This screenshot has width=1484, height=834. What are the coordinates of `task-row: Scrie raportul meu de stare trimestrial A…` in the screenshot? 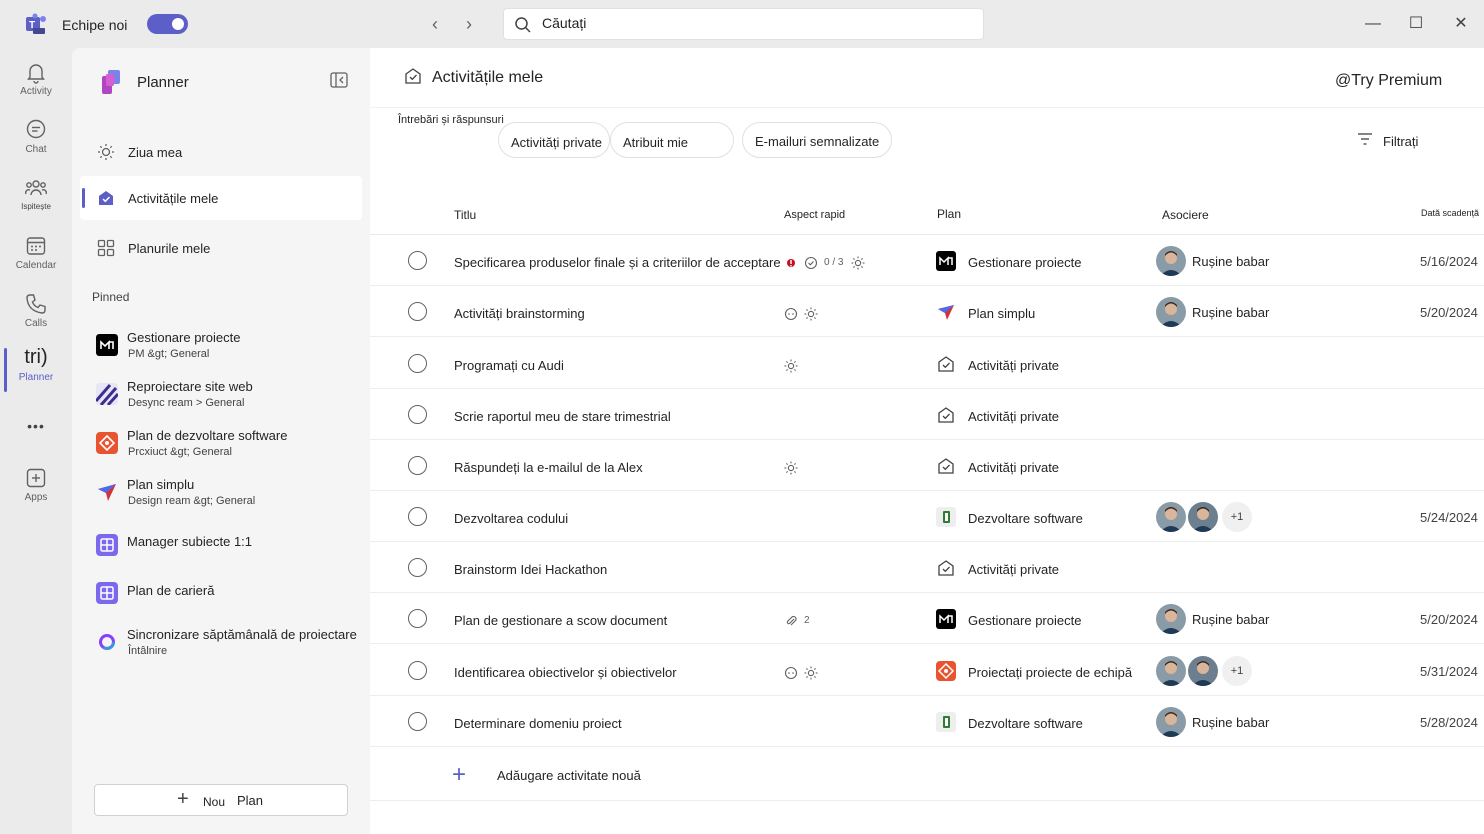 It's located at (927, 414).